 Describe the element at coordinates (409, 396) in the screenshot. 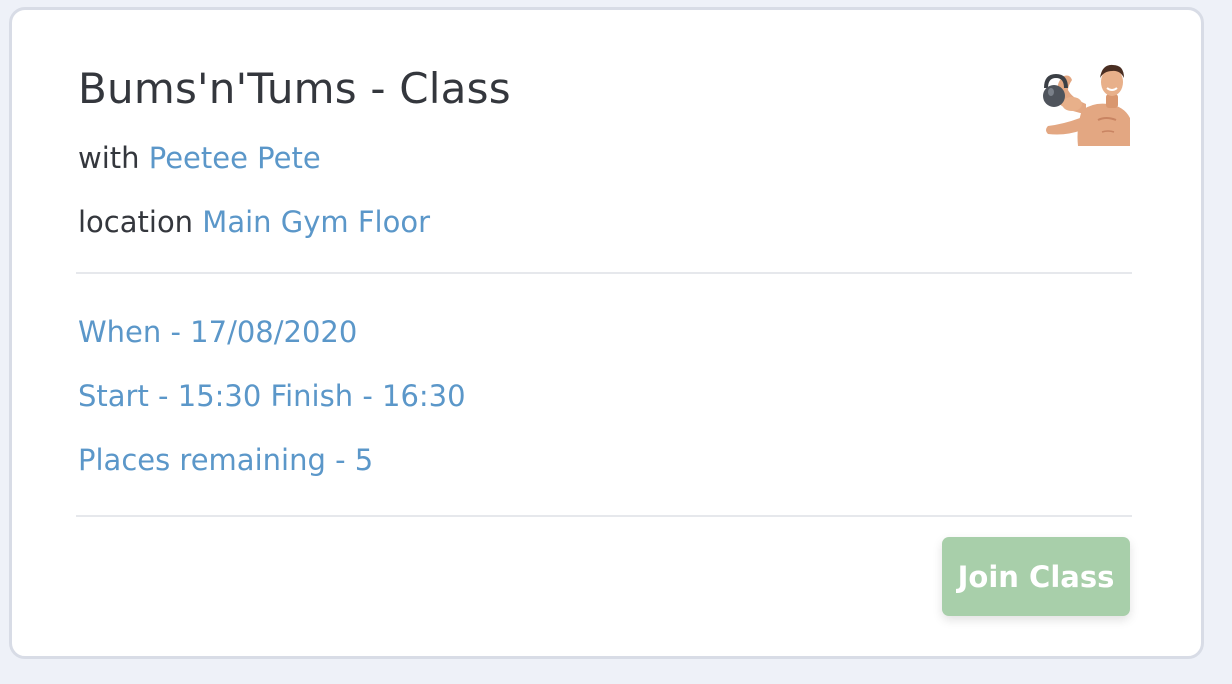

I see `finish-value: - 16:30` at that location.